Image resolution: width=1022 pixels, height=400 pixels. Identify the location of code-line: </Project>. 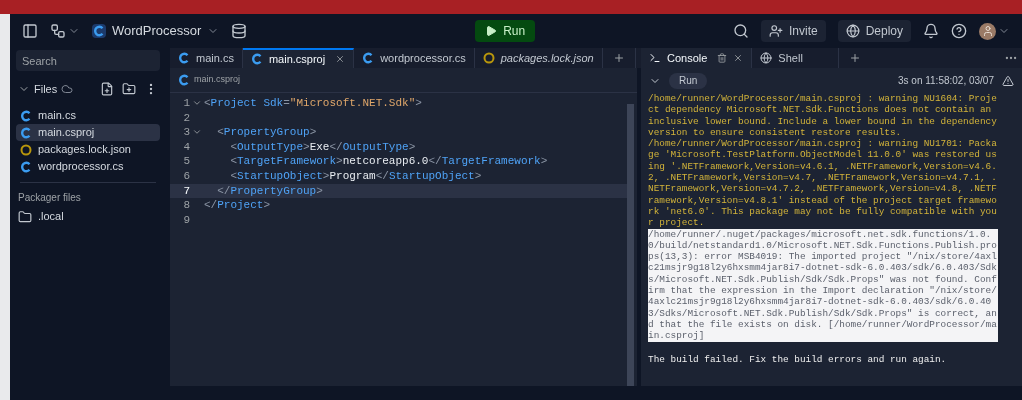
(237, 206).